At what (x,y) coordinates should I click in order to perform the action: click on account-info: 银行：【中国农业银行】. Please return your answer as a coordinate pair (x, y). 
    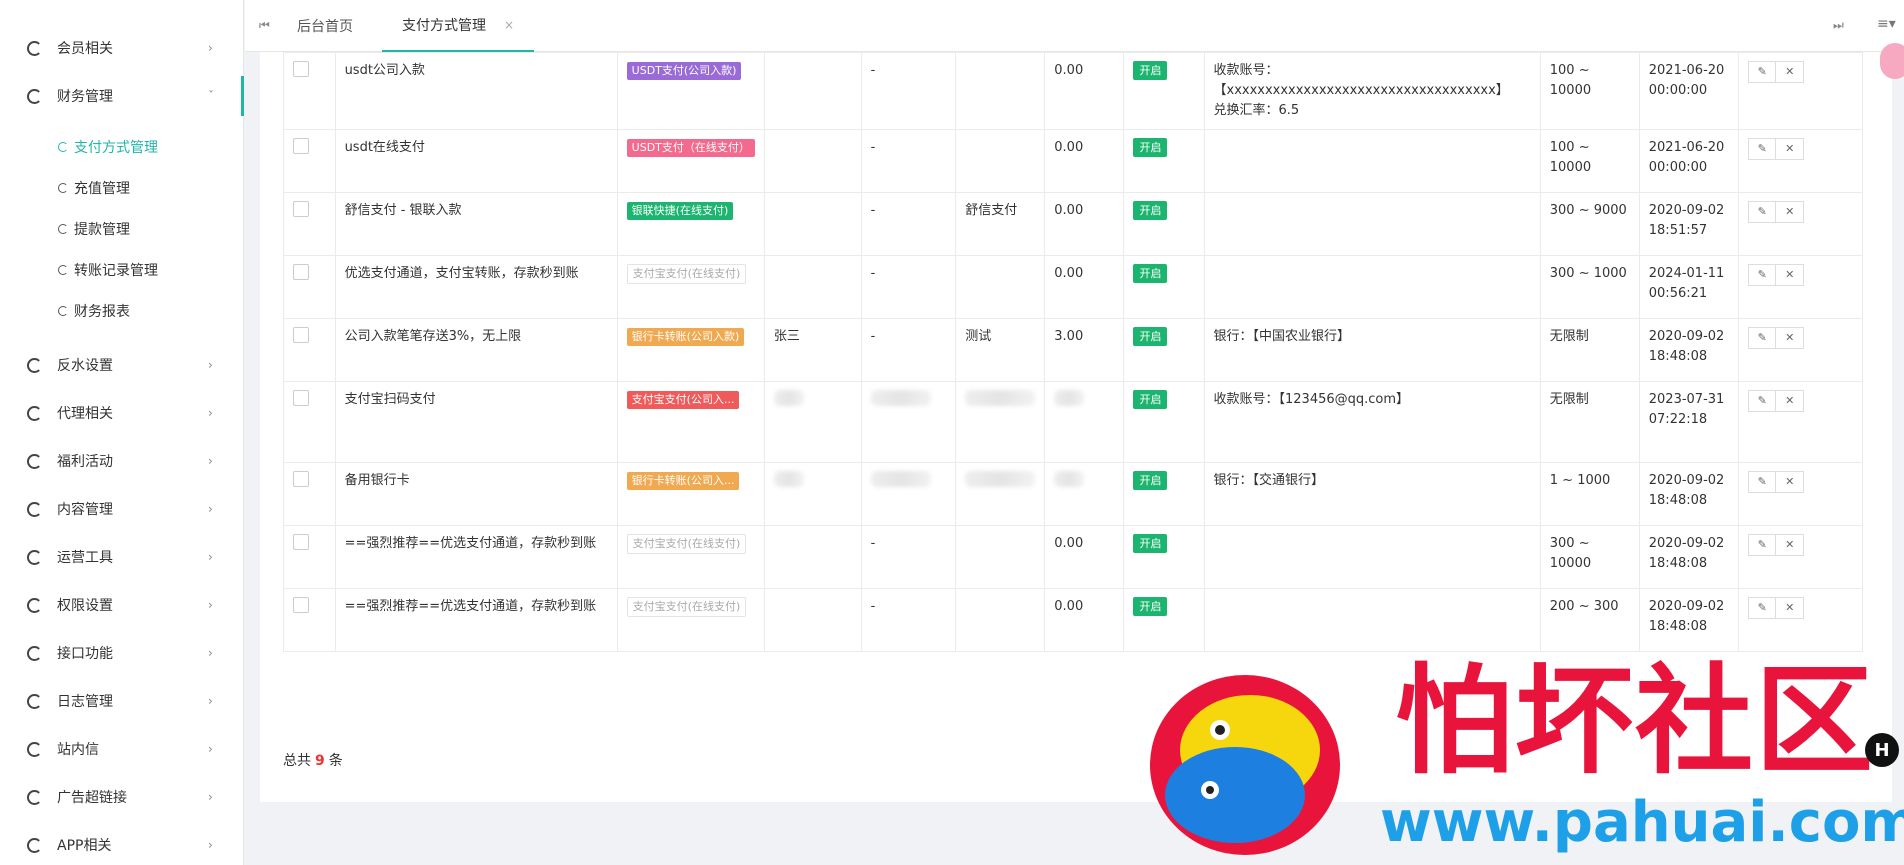
    Looking at the image, I should click on (1372, 337).